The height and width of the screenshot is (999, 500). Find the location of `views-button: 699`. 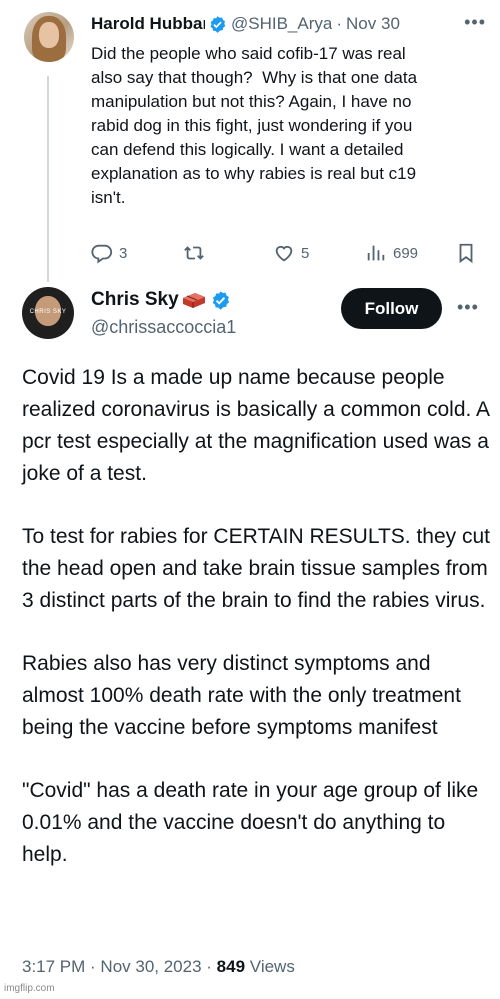

views-button: 699 is located at coordinates (391, 253).